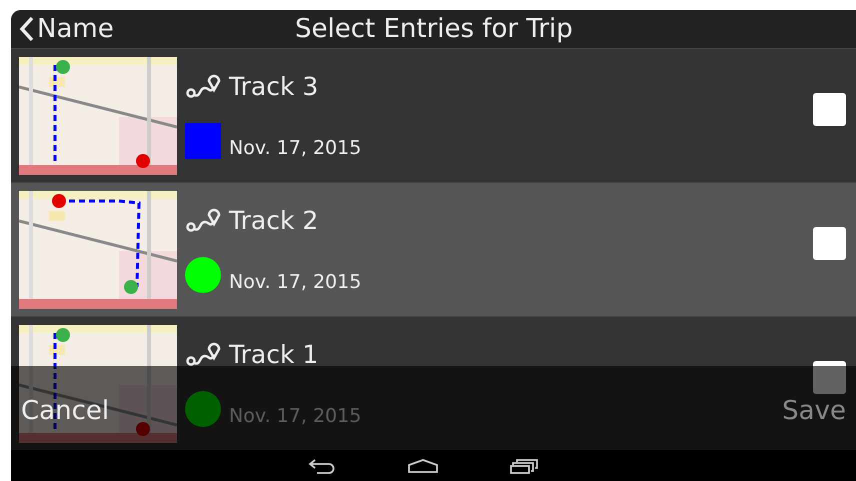 The width and height of the screenshot is (856, 481). Describe the element at coordinates (65, 411) in the screenshot. I see `cancel-button: Cancel` at that location.